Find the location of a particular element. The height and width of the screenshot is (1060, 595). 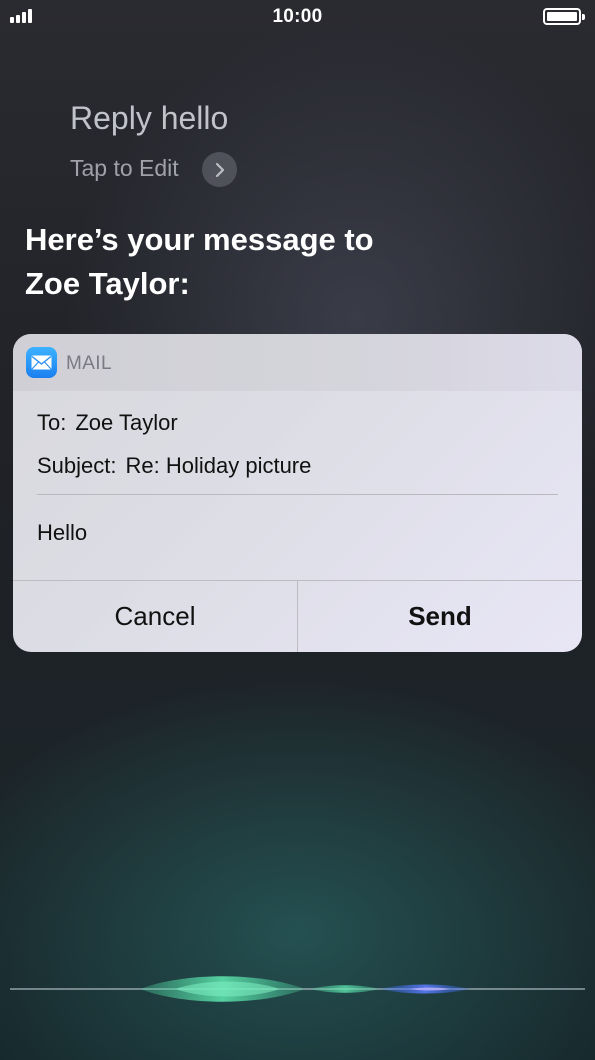

chevron-right-icon is located at coordinates (220, 170).